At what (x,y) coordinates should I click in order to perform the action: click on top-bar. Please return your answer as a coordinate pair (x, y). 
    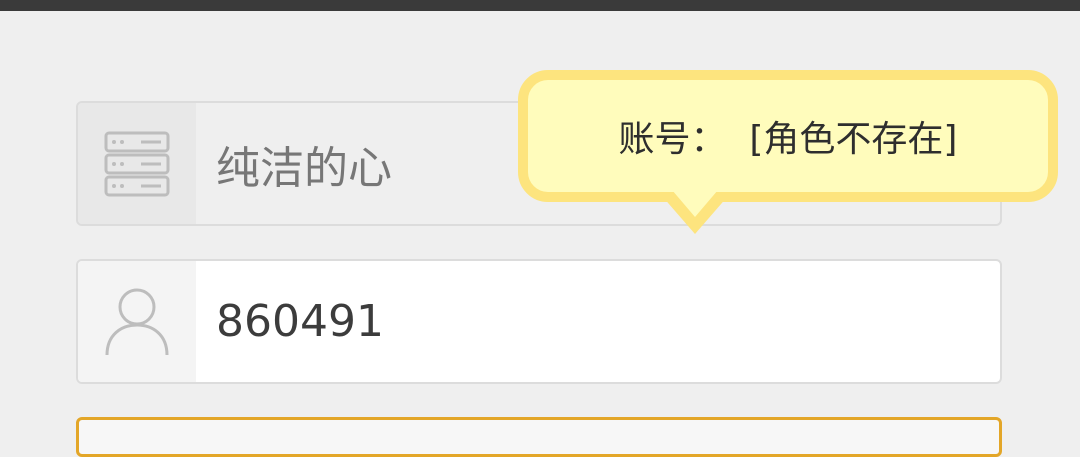
    Looking at the image, I should click on (540, 5).